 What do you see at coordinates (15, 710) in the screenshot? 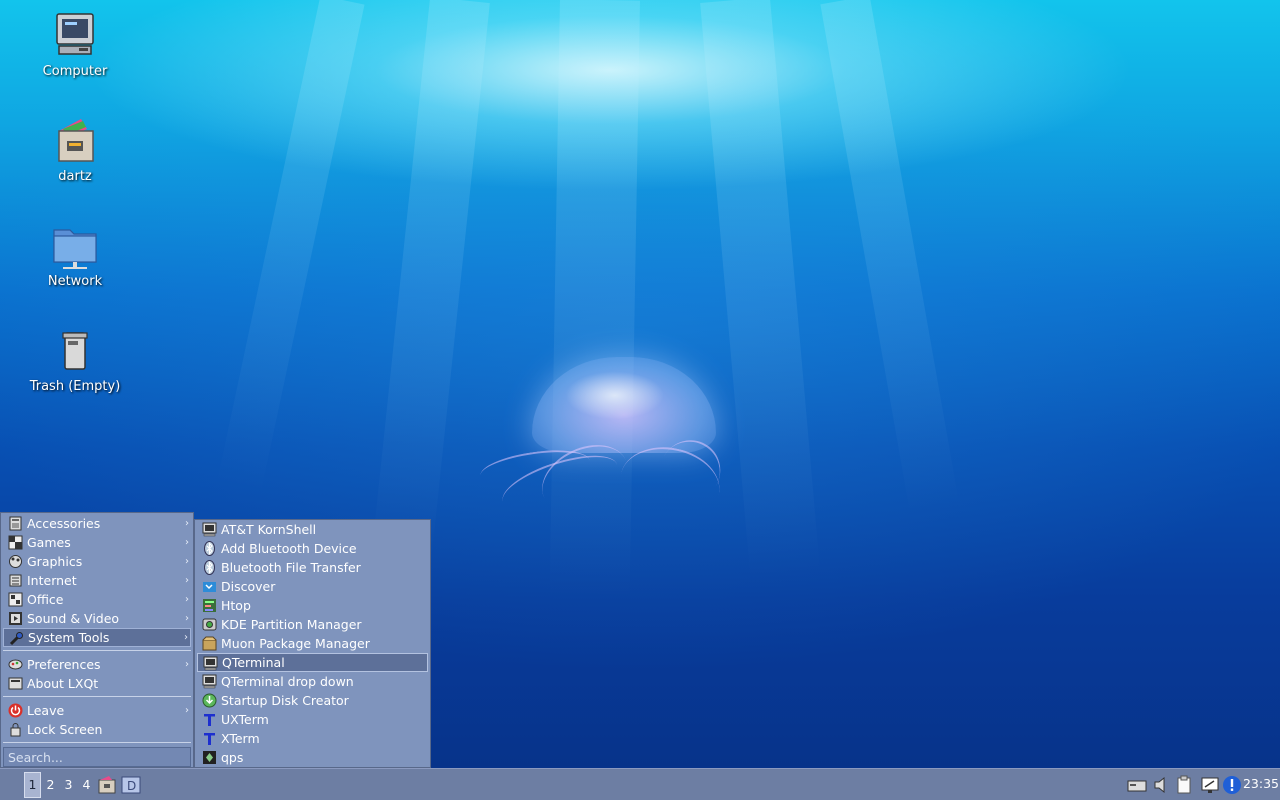
I see `power-icon` at bounding box center [15, 710].